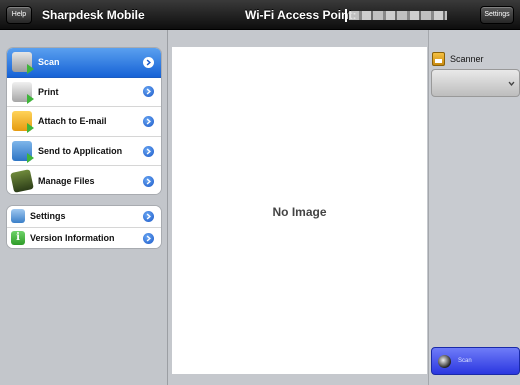 This screenshot has width=520, height=385. What do you see at coordinates (444, 361) in the screenshot?
I see `scan-start-icon` at bounding box center [444, 361].